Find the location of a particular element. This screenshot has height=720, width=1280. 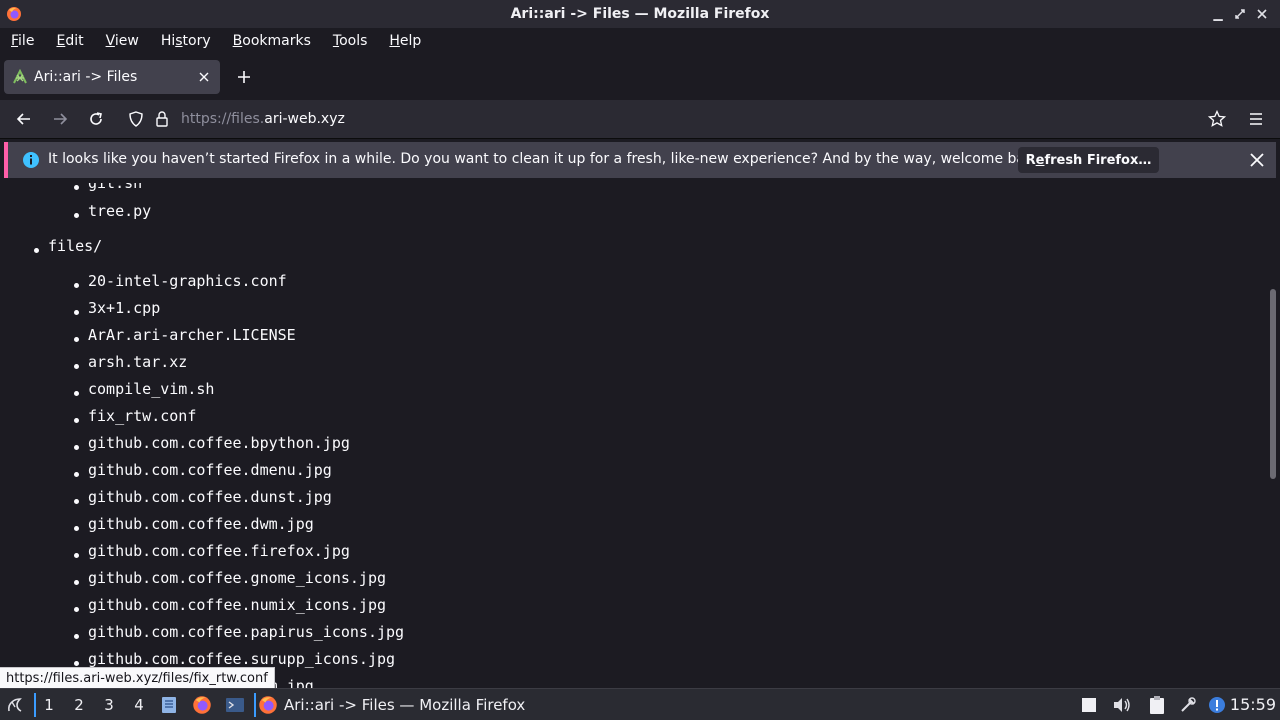

file-link: github.com.coffee.numix_icons.jpg is located at coordinates (237, 605).